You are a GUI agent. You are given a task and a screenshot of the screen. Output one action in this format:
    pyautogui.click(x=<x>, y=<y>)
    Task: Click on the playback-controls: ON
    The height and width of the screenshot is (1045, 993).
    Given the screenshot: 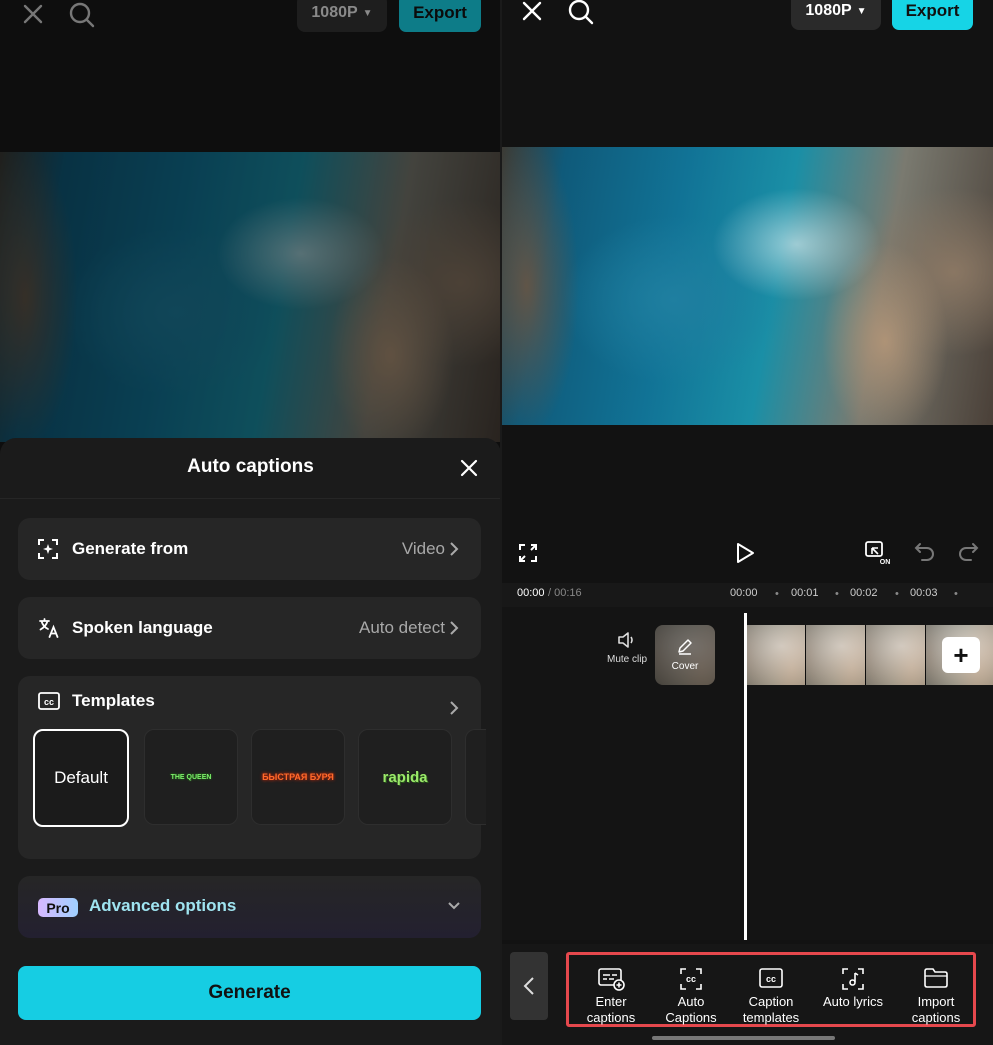 What is the action you would take?
    pyautogui.click(x=747, y=552)
    